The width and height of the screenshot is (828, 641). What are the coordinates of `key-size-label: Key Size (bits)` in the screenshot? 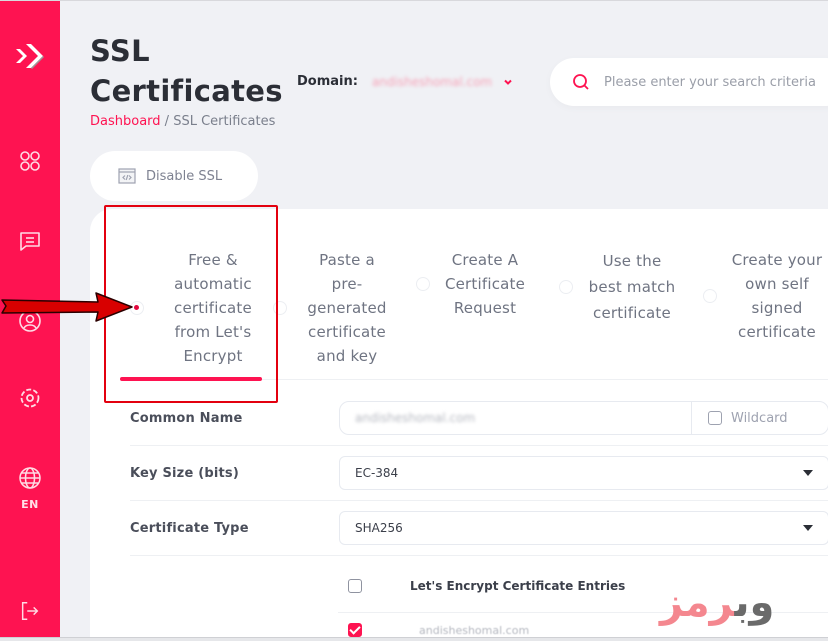 It's located at (184, 473).